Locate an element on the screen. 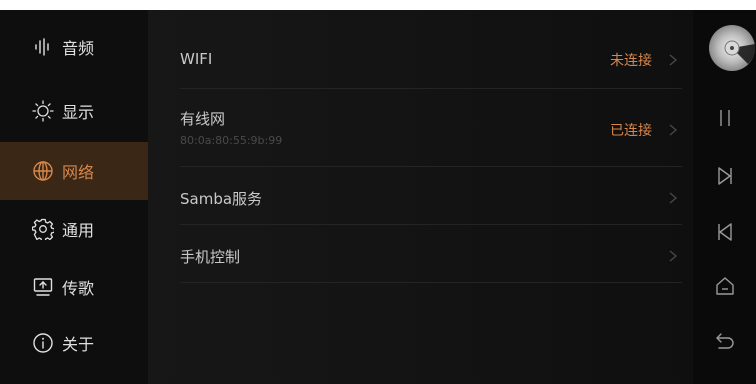 This screenshot has width=756, height=384. sidebar-item-transfer: 传歌 is located at coordinates (74, 287).